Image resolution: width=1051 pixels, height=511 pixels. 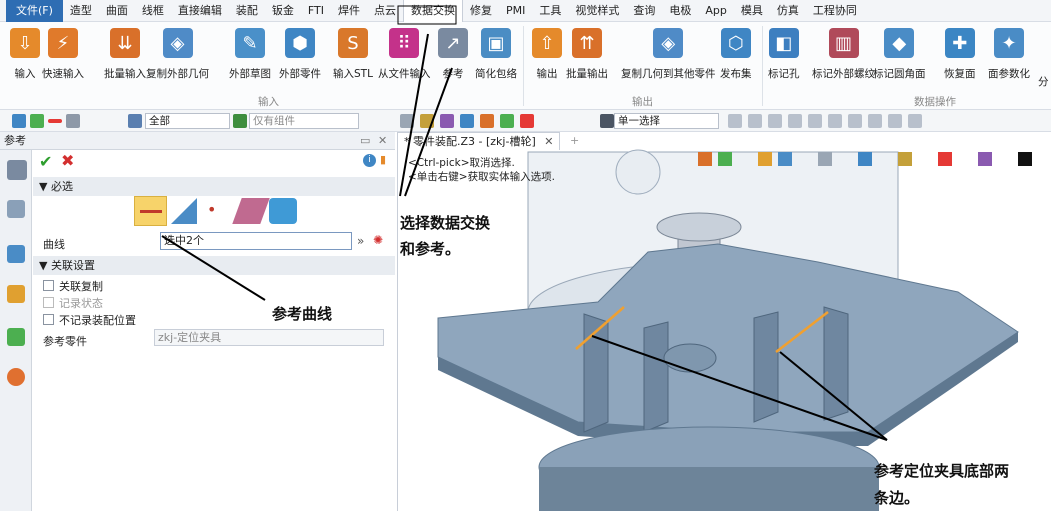 I want to click on callout-data-exchange-2: 和参考。, so click(x=430, y=249).